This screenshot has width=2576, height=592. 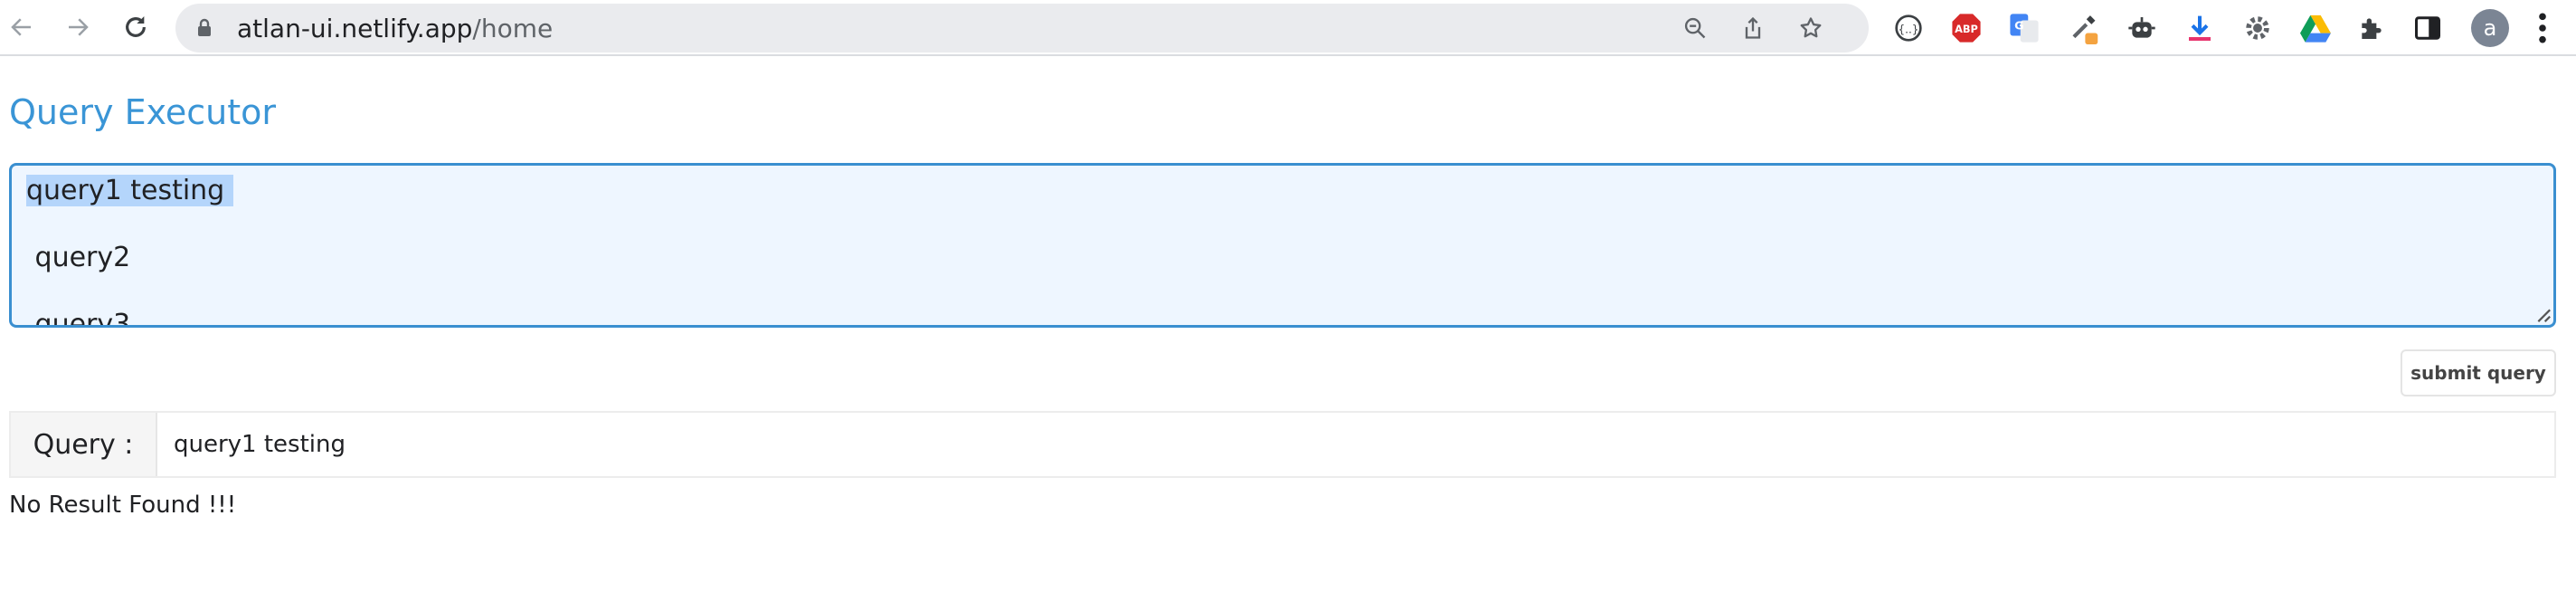 I want to click on resize-grip-icon, so click(x=2542, y=313).